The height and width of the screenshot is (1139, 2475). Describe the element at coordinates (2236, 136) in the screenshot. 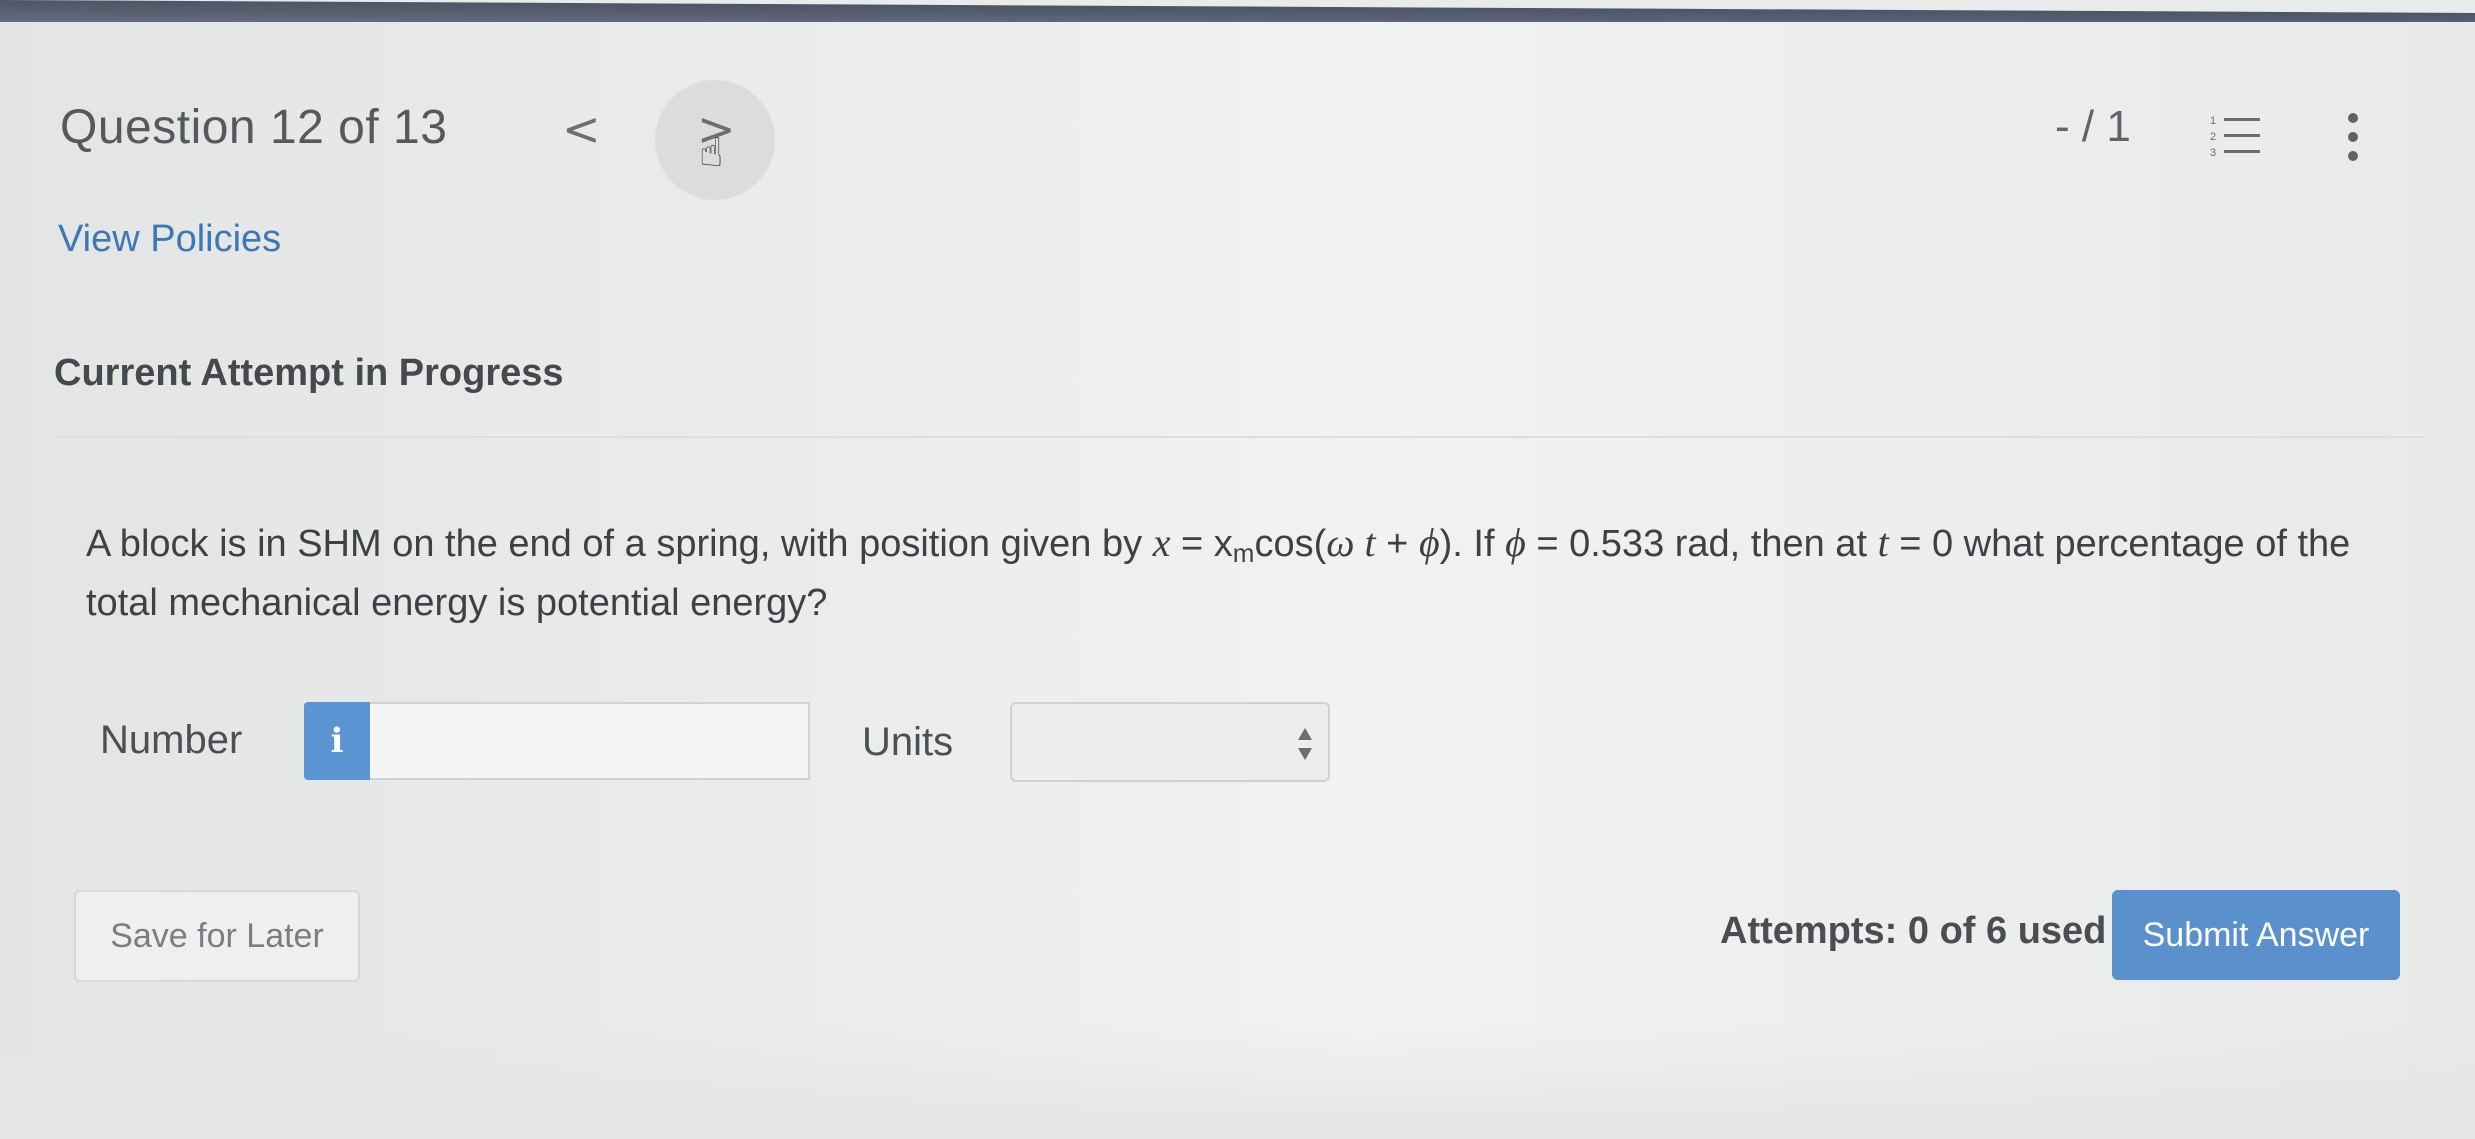

I see `numbered-list-icon: 1 2 3` at that location.